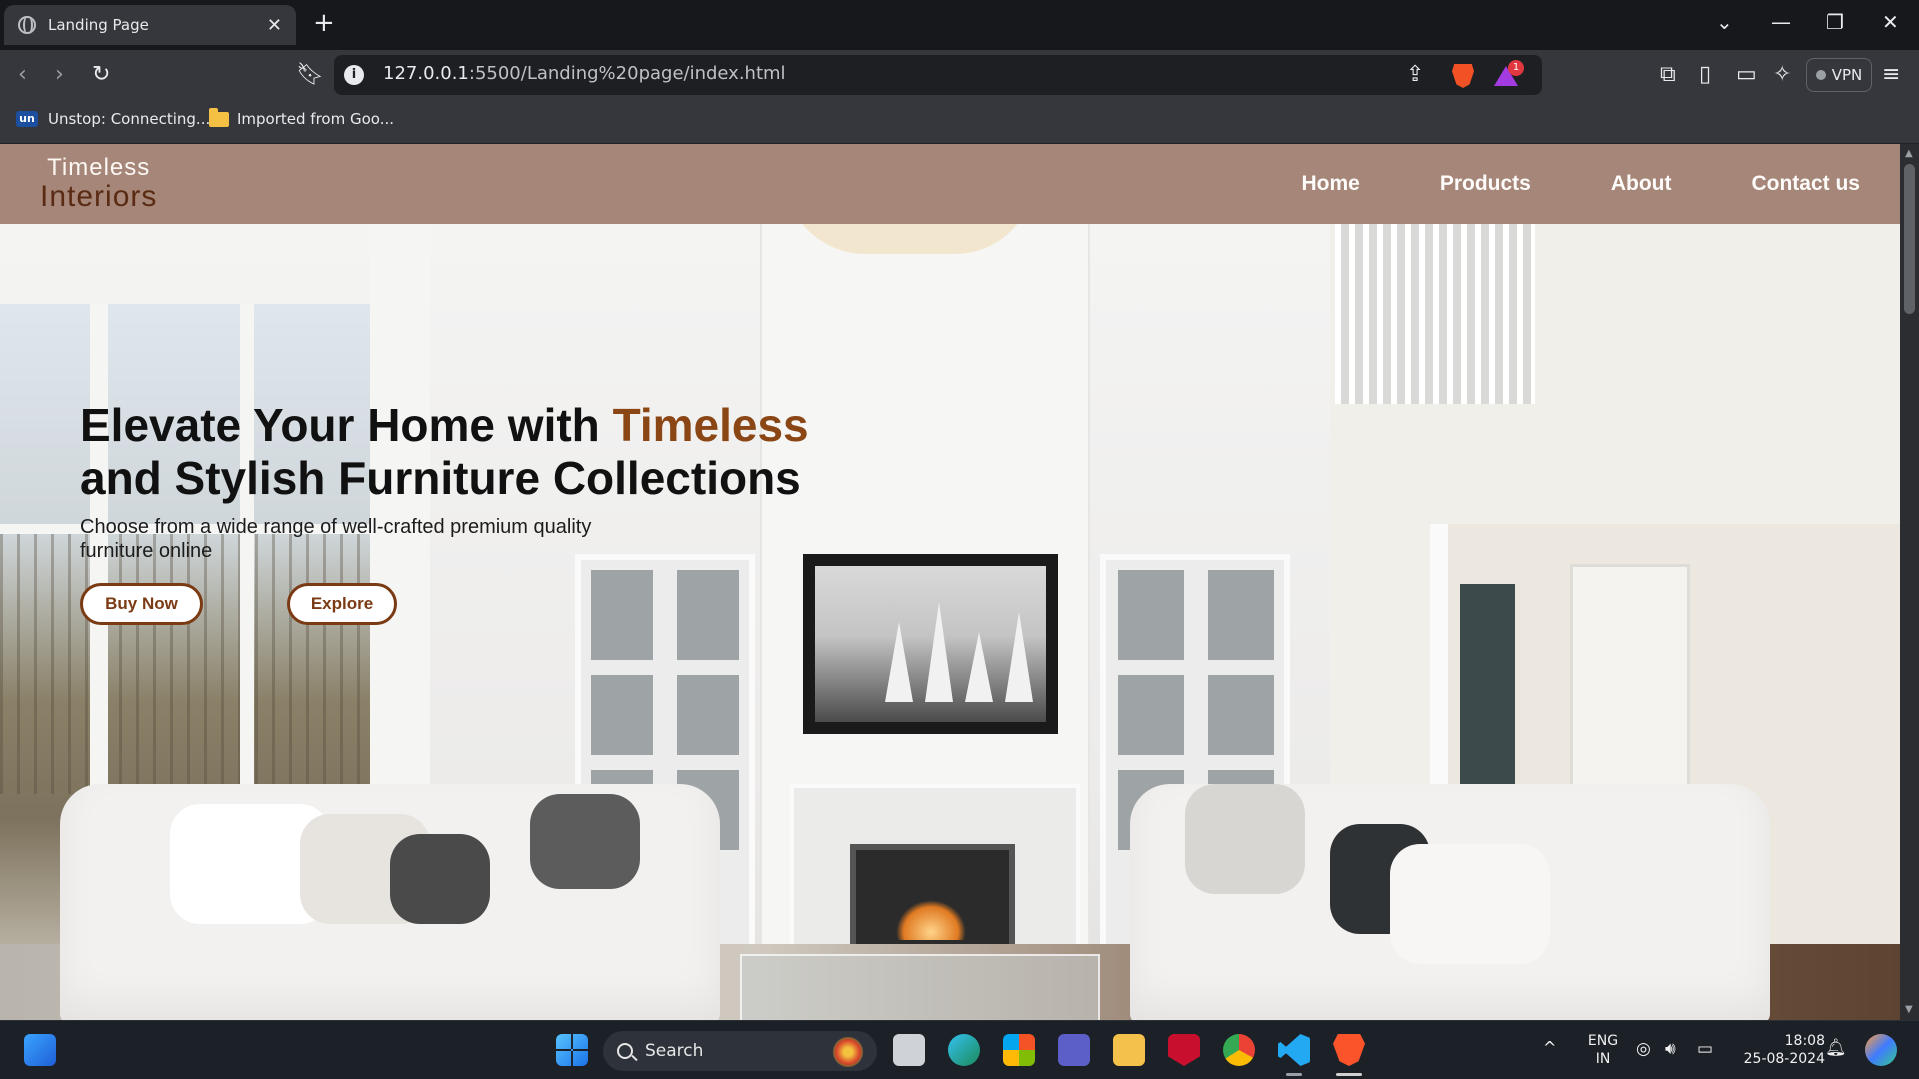 This screenshot has width=1919, height=1079. What do you see at coordinates (1820, 75) in the screenshot?
I see `vpn-status-icon` at bounding box center [1820, 75].